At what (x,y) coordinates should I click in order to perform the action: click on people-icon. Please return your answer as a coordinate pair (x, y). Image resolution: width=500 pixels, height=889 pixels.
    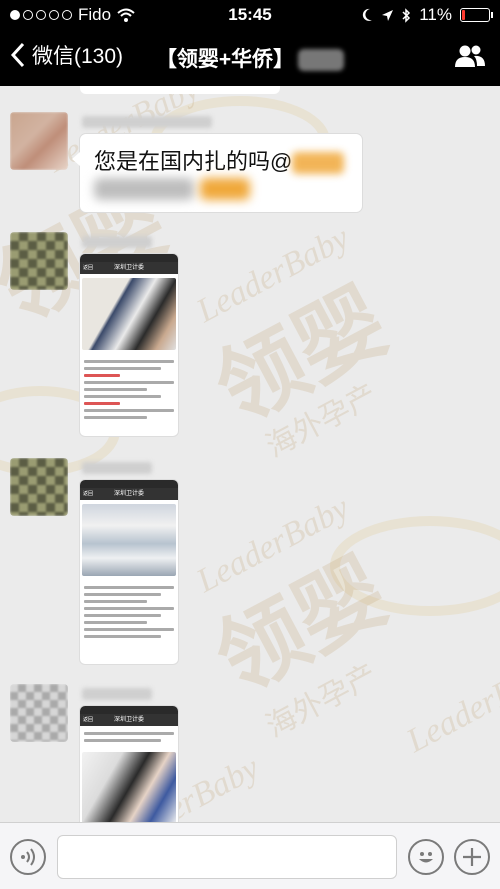
    Looking at the image, I should click on (470, 56).